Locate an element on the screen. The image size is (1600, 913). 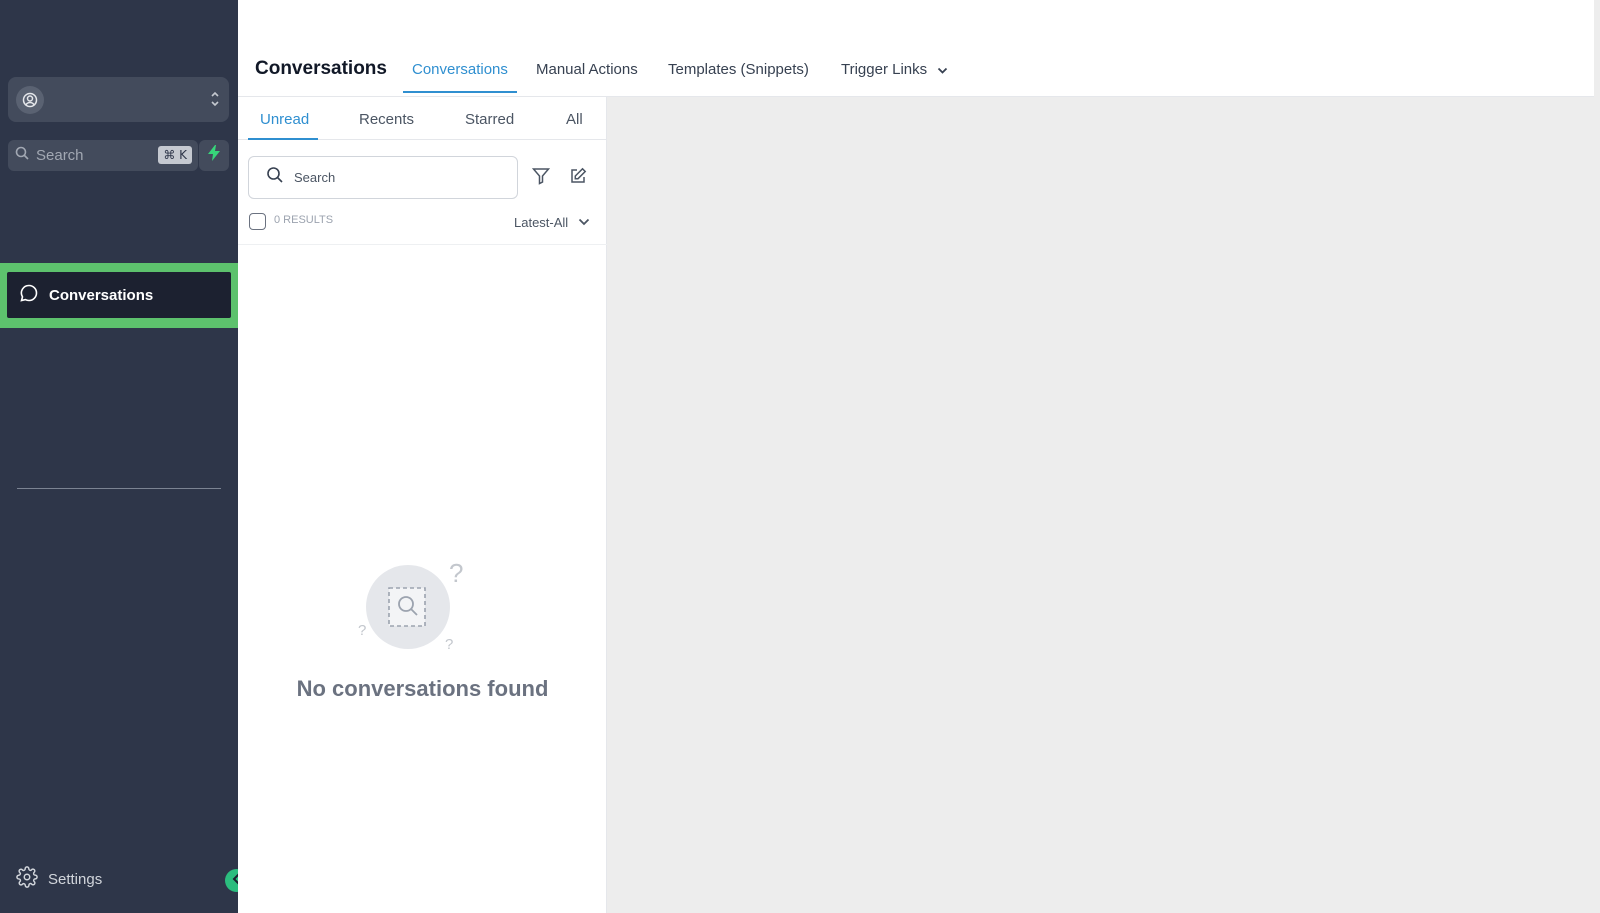
search-shortcut-badge: ⌘ K is located at coordinates (175, 155).